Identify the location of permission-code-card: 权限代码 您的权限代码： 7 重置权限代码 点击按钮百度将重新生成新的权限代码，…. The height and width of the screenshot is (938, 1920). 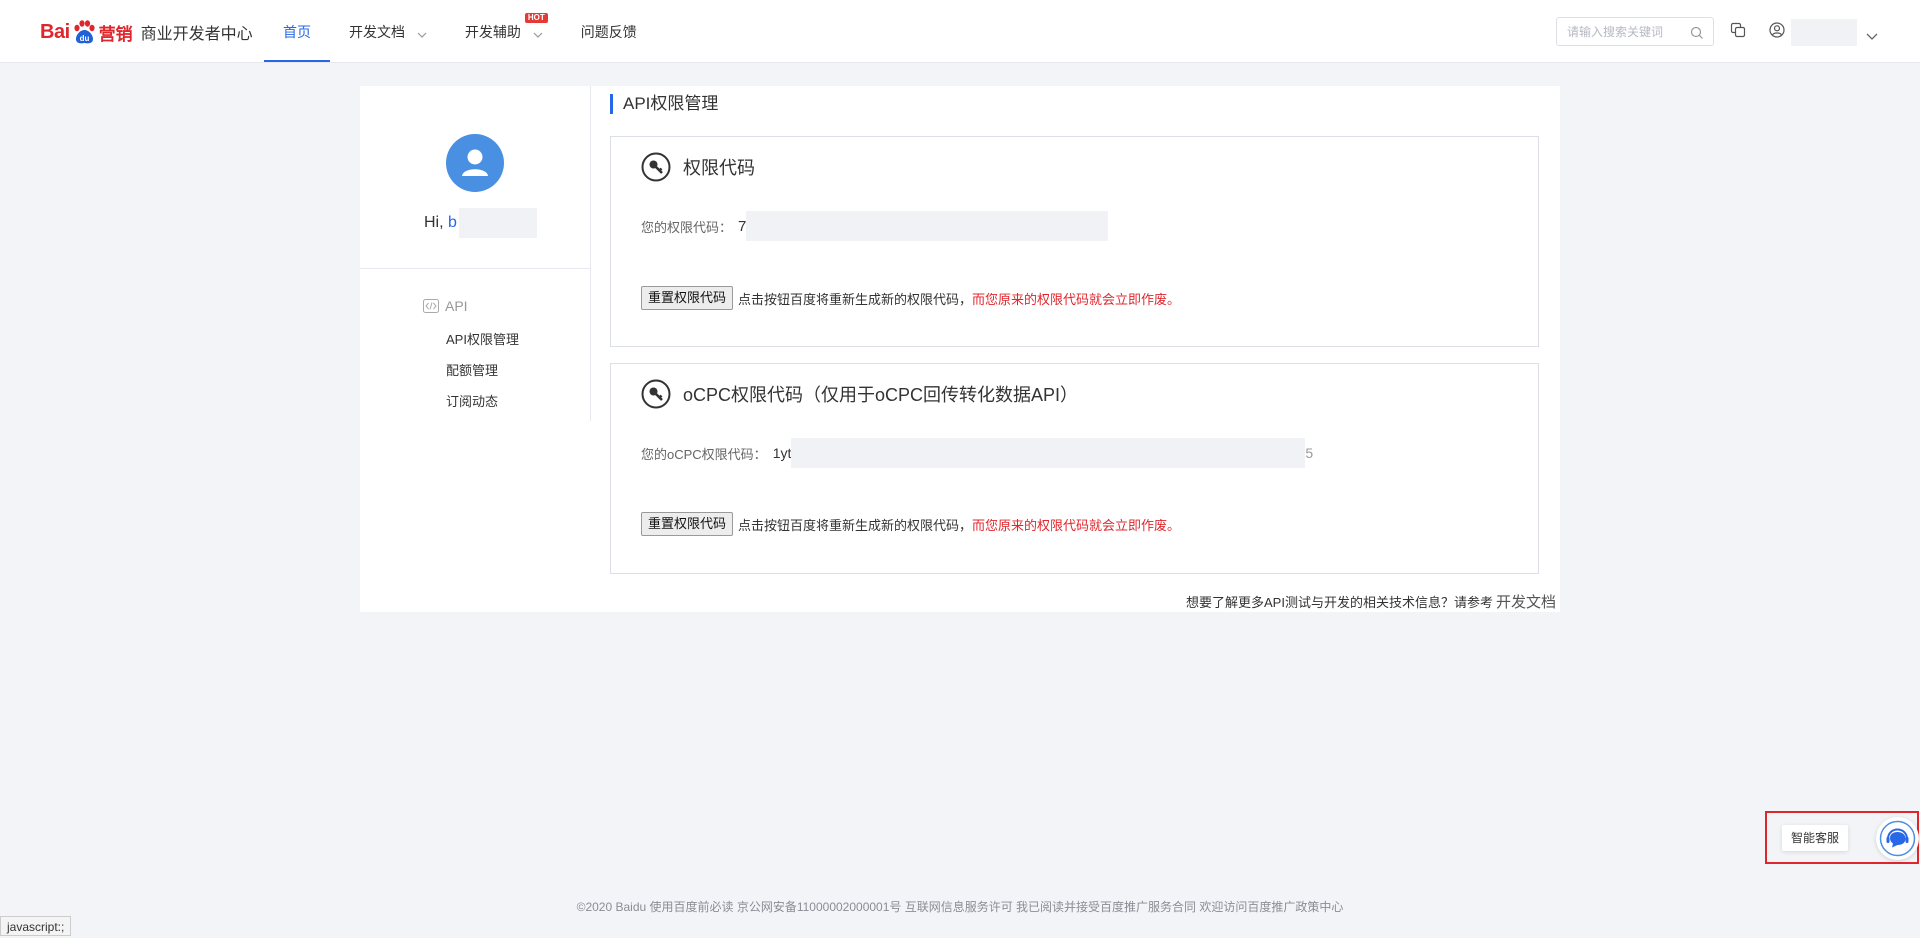
(1074, 241).